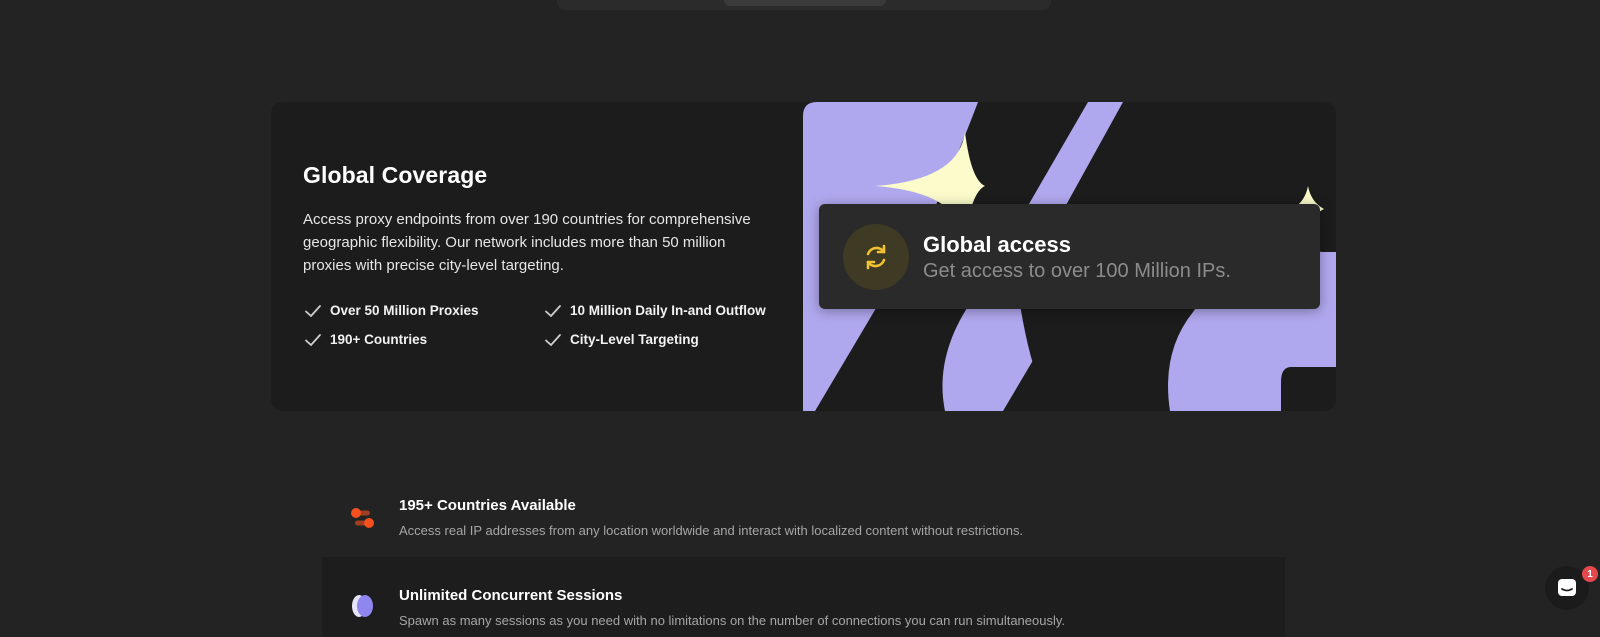  I want to click on feature-item: Over 50 Million Proxies, so click(423, 310).